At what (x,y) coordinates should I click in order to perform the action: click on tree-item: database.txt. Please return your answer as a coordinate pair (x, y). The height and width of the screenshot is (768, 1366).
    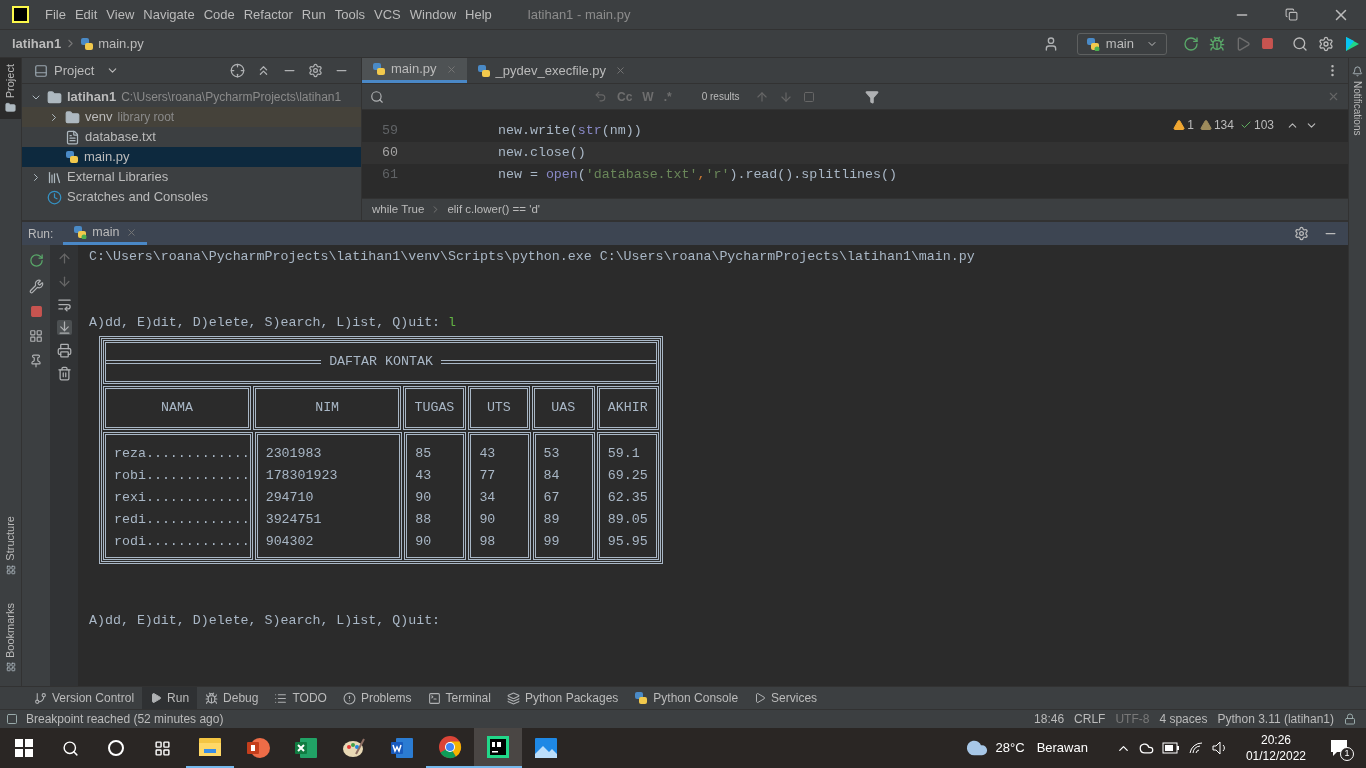
    Looking at the image, I should click on (191, 137).